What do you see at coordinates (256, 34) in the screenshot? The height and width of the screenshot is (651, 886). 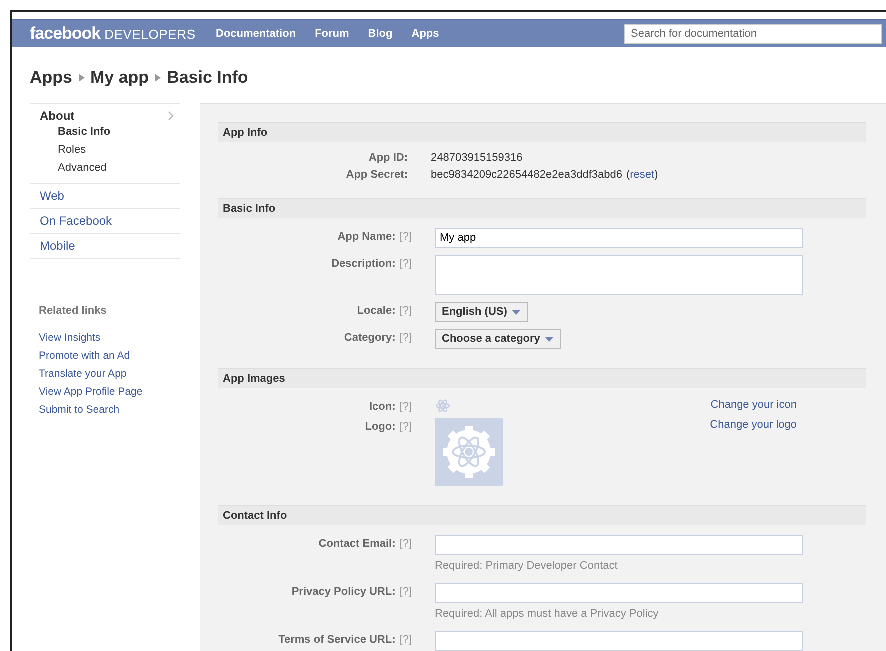 I see `nav-link: Documentation` at bounding box center [256, 34].